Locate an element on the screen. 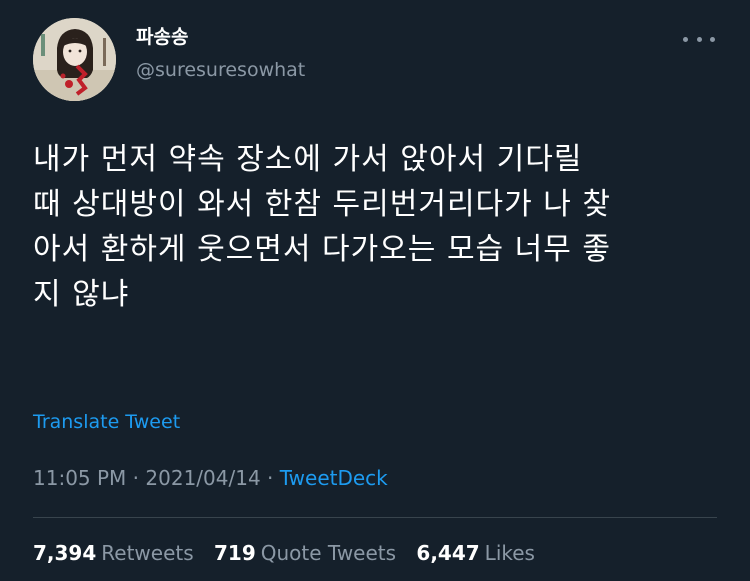 This screenshot has width=750, height=581. divider is located at coordinates (375, 517).